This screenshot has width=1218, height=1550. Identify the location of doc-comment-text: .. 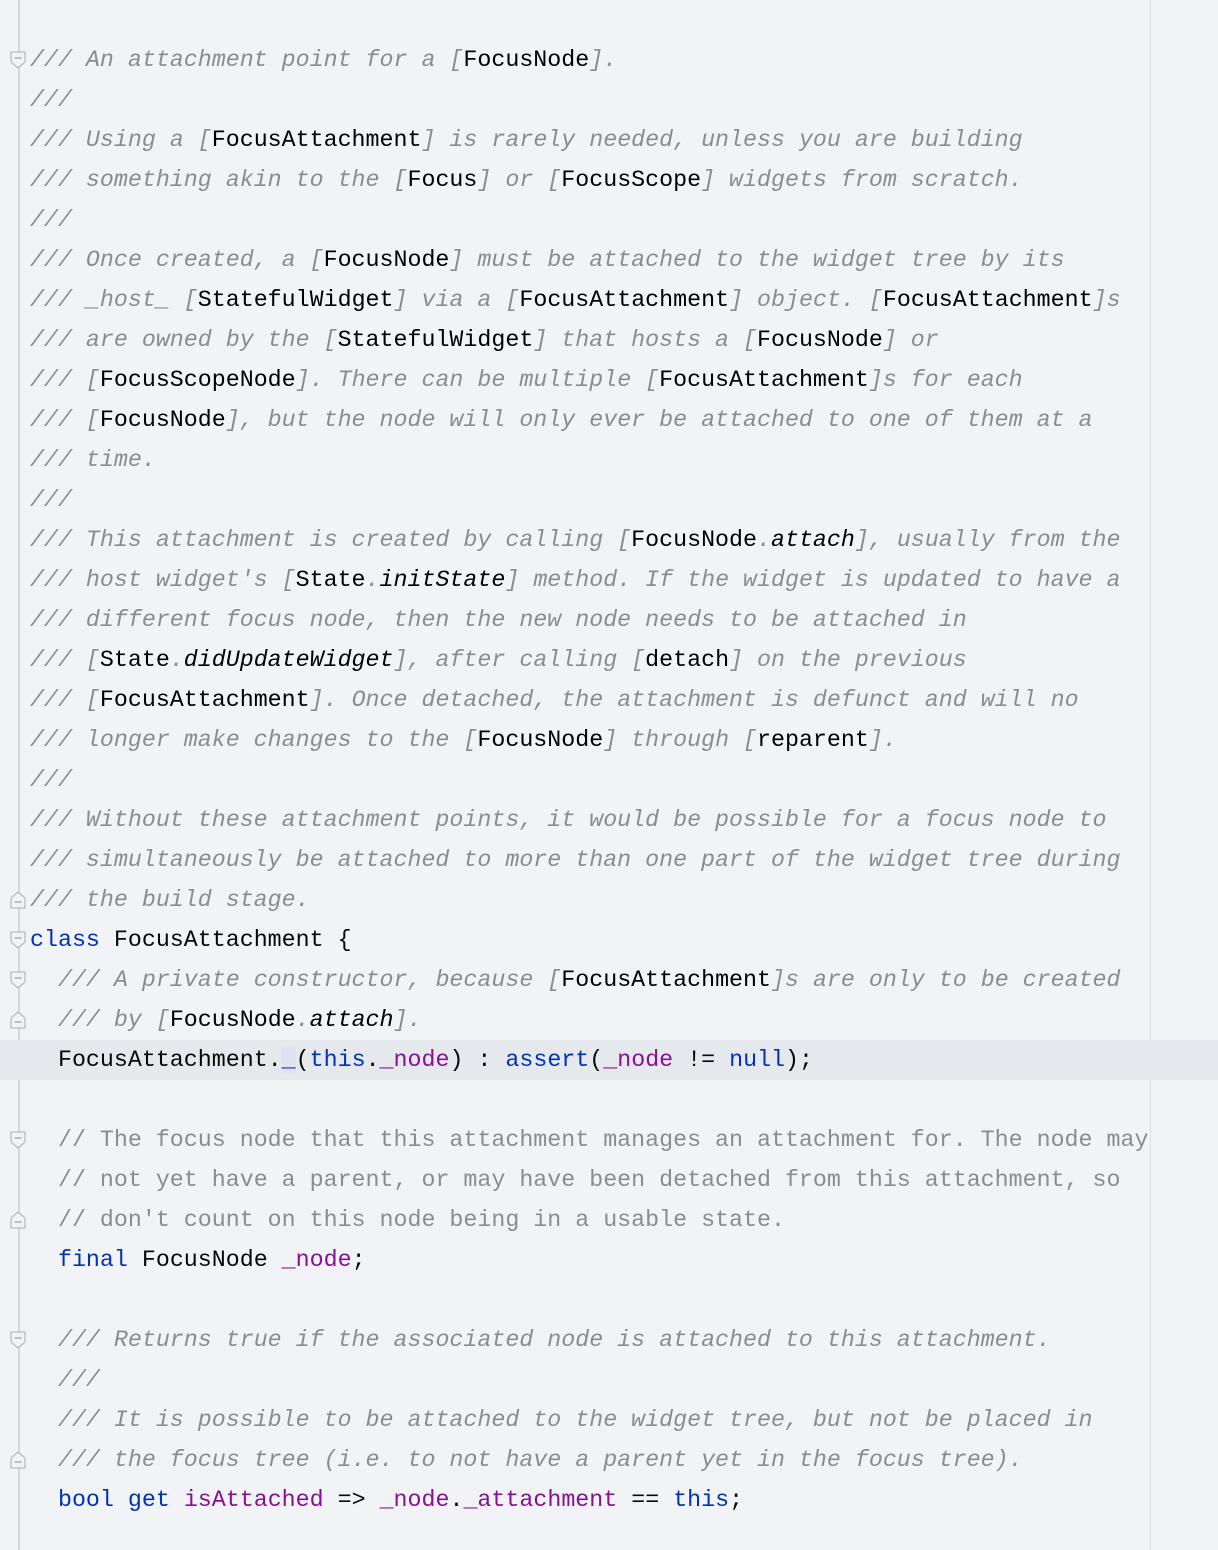
(610, 60).